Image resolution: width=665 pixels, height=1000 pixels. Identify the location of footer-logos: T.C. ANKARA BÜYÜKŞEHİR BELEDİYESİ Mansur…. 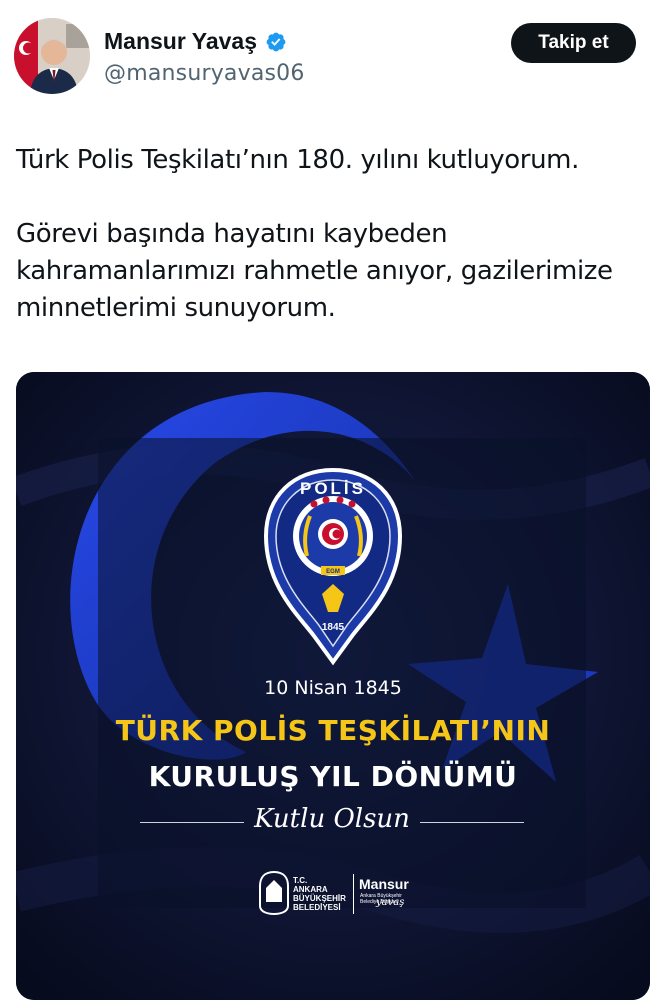
(336, 896).